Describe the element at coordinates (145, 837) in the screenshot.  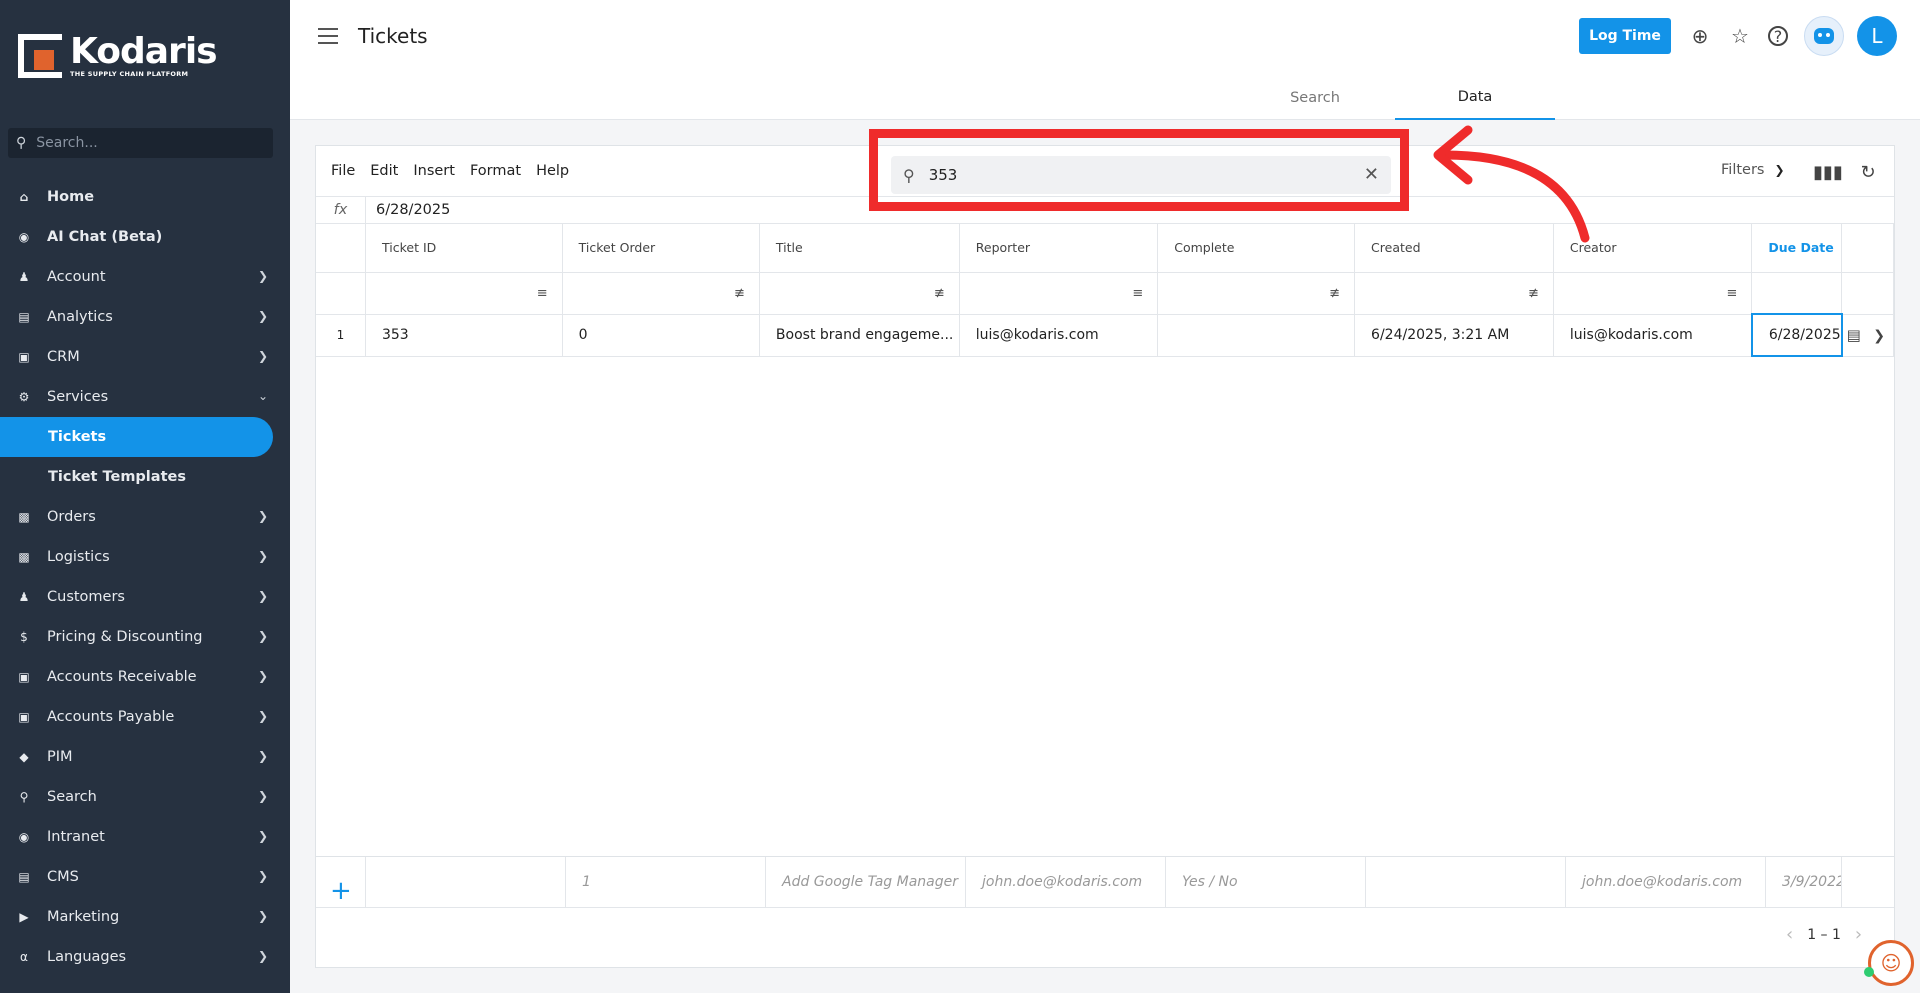
I see `sidebar-item-intranet: ◉ Intranet ❯` at that location.